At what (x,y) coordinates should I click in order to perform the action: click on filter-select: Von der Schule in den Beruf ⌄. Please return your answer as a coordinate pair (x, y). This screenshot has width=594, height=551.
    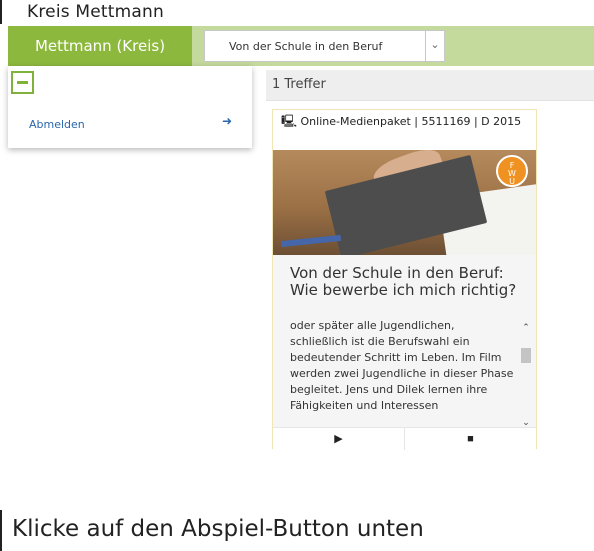
    Looking at the image, I should click on (324, 46).